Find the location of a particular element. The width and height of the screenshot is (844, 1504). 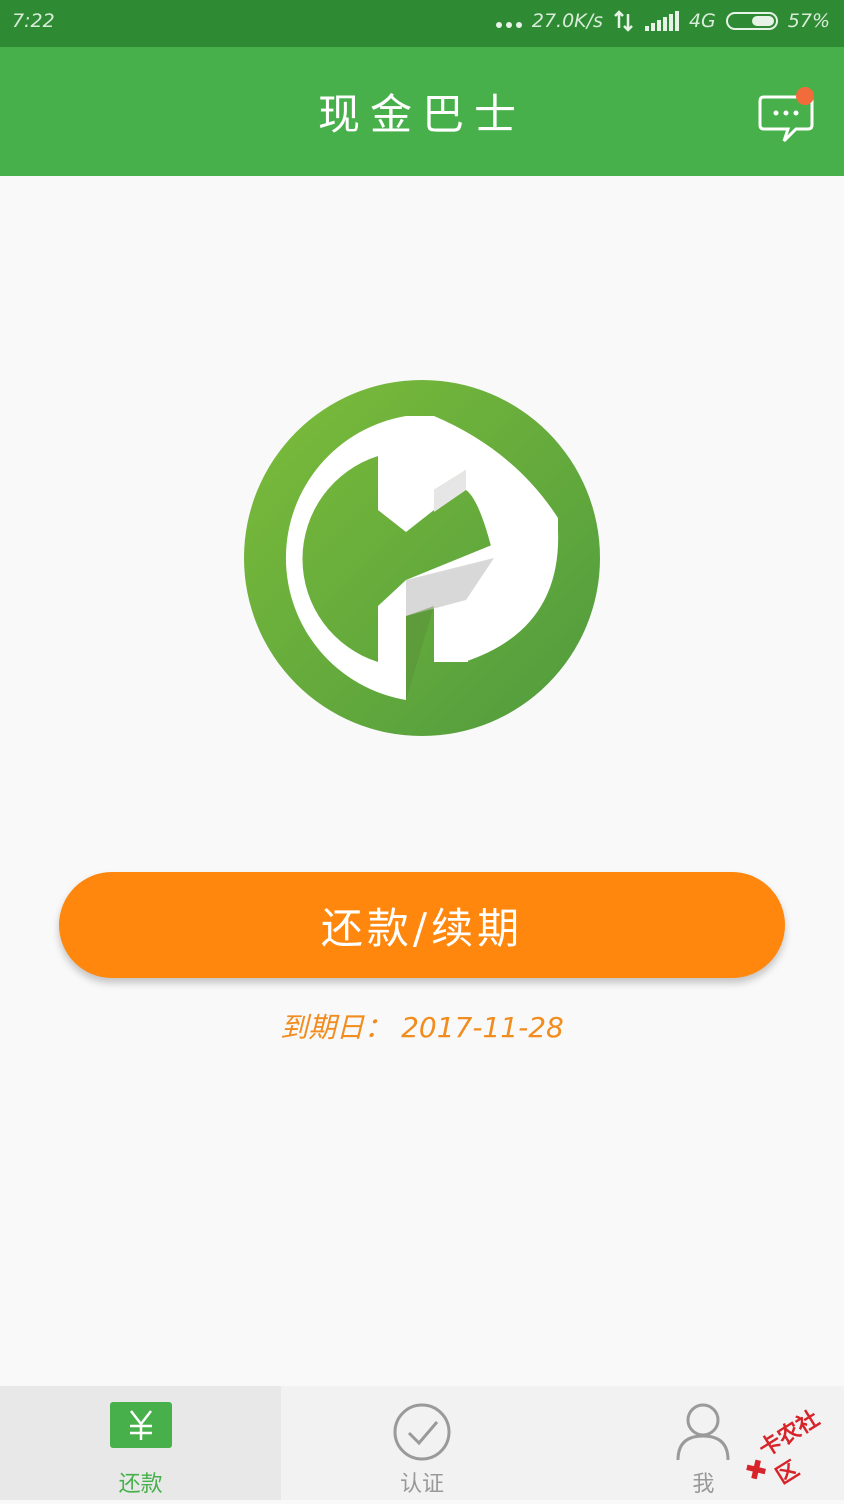

due-date-label: 到期日： is located at coordinates (336, 1027).